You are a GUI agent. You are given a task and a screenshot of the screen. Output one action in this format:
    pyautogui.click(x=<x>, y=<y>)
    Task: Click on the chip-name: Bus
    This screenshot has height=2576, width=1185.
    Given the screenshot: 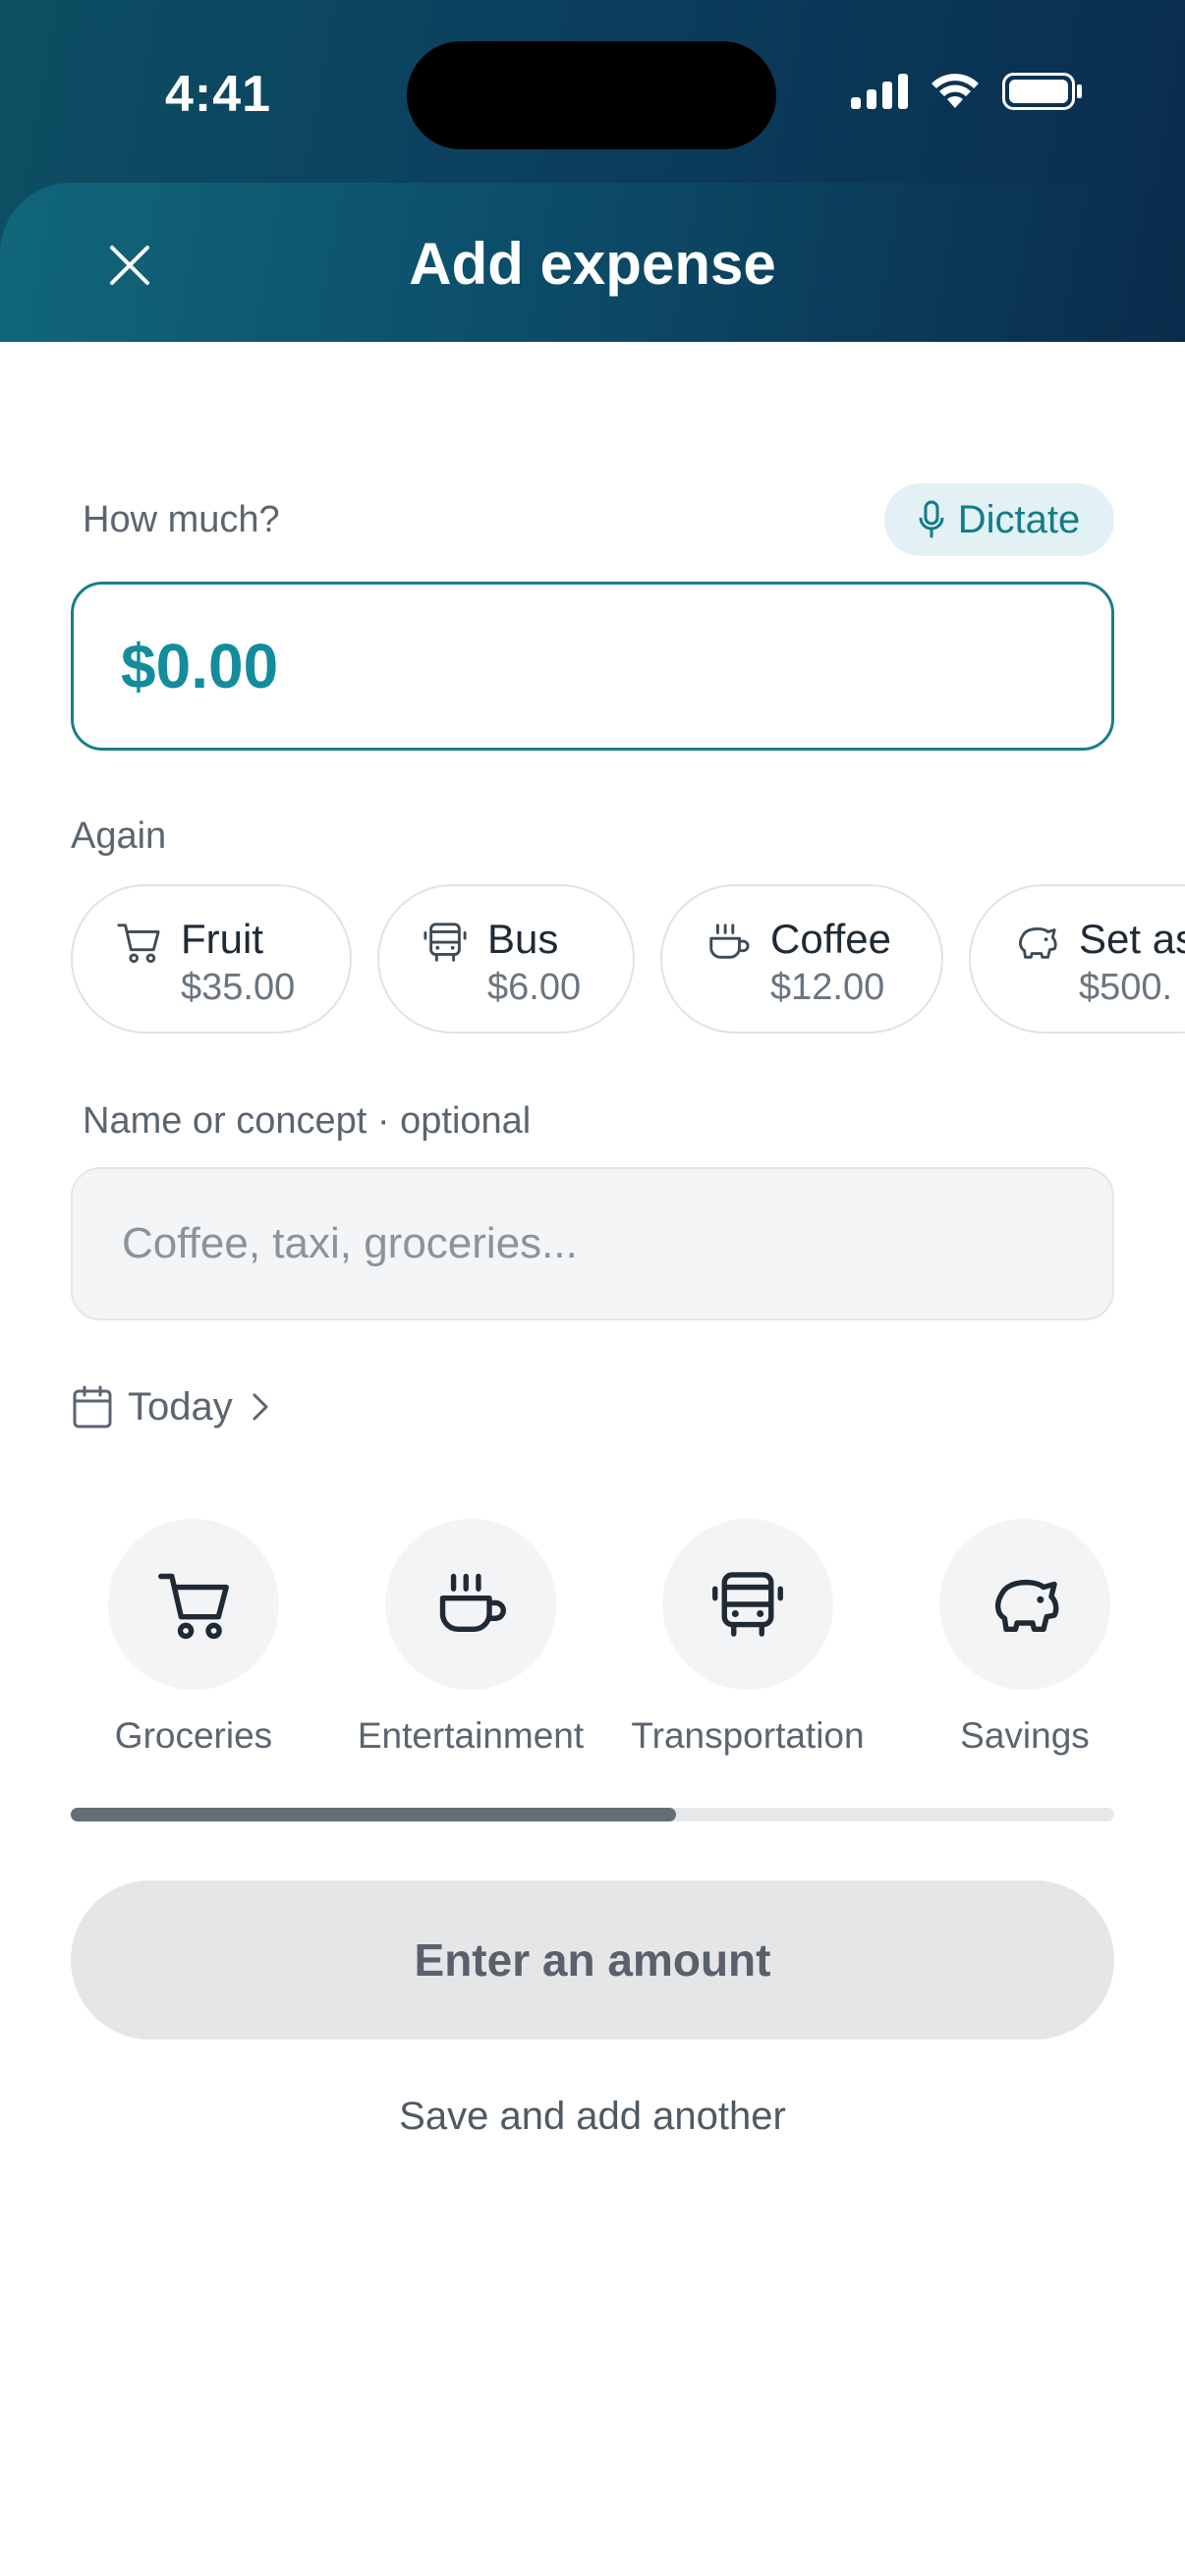 What is the action you would take?
    pyautogui.click(x=523, y=939)
    